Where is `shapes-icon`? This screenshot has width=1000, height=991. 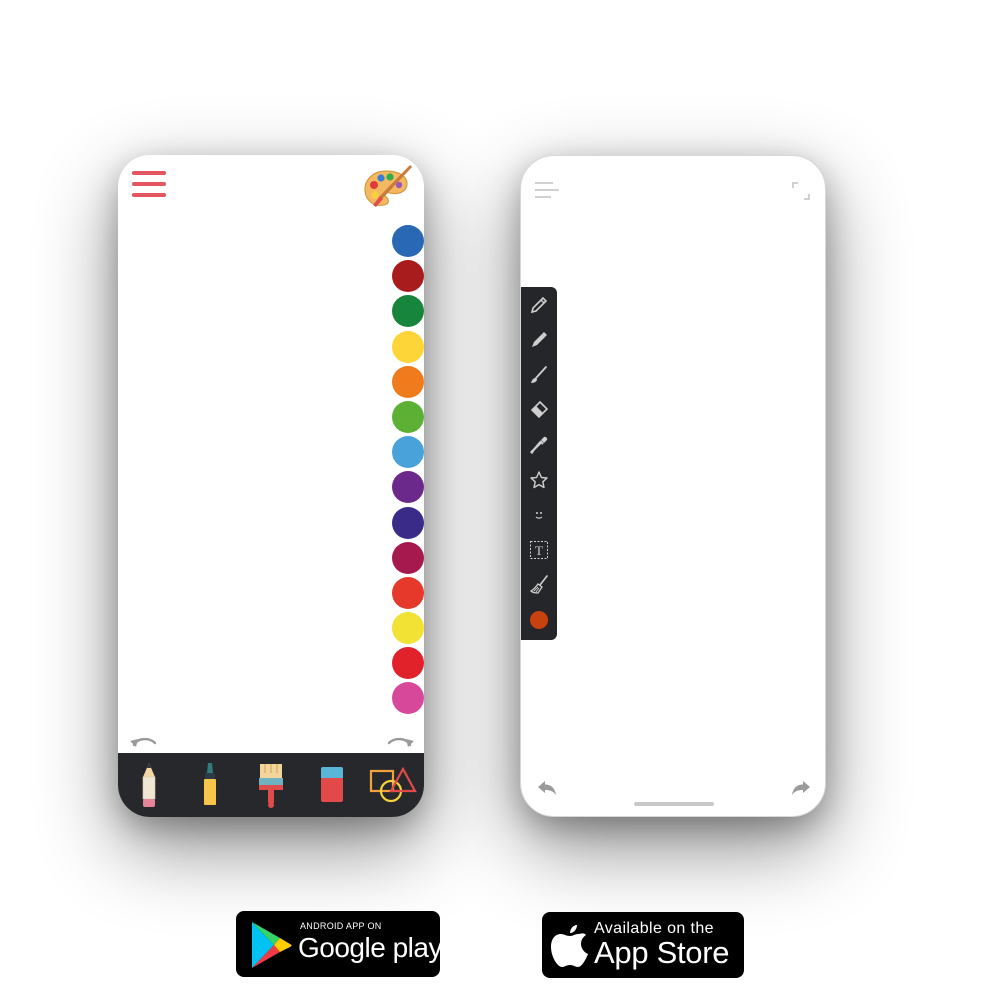
shapes-icon is located at coordinates (394, 784).